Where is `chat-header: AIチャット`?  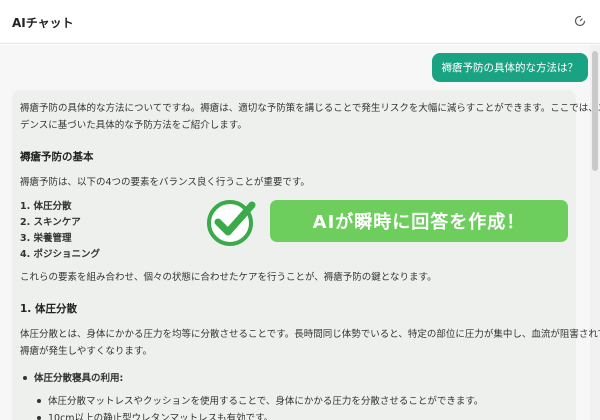 chat-header: AIチャット is located at coordinates (300, 22).